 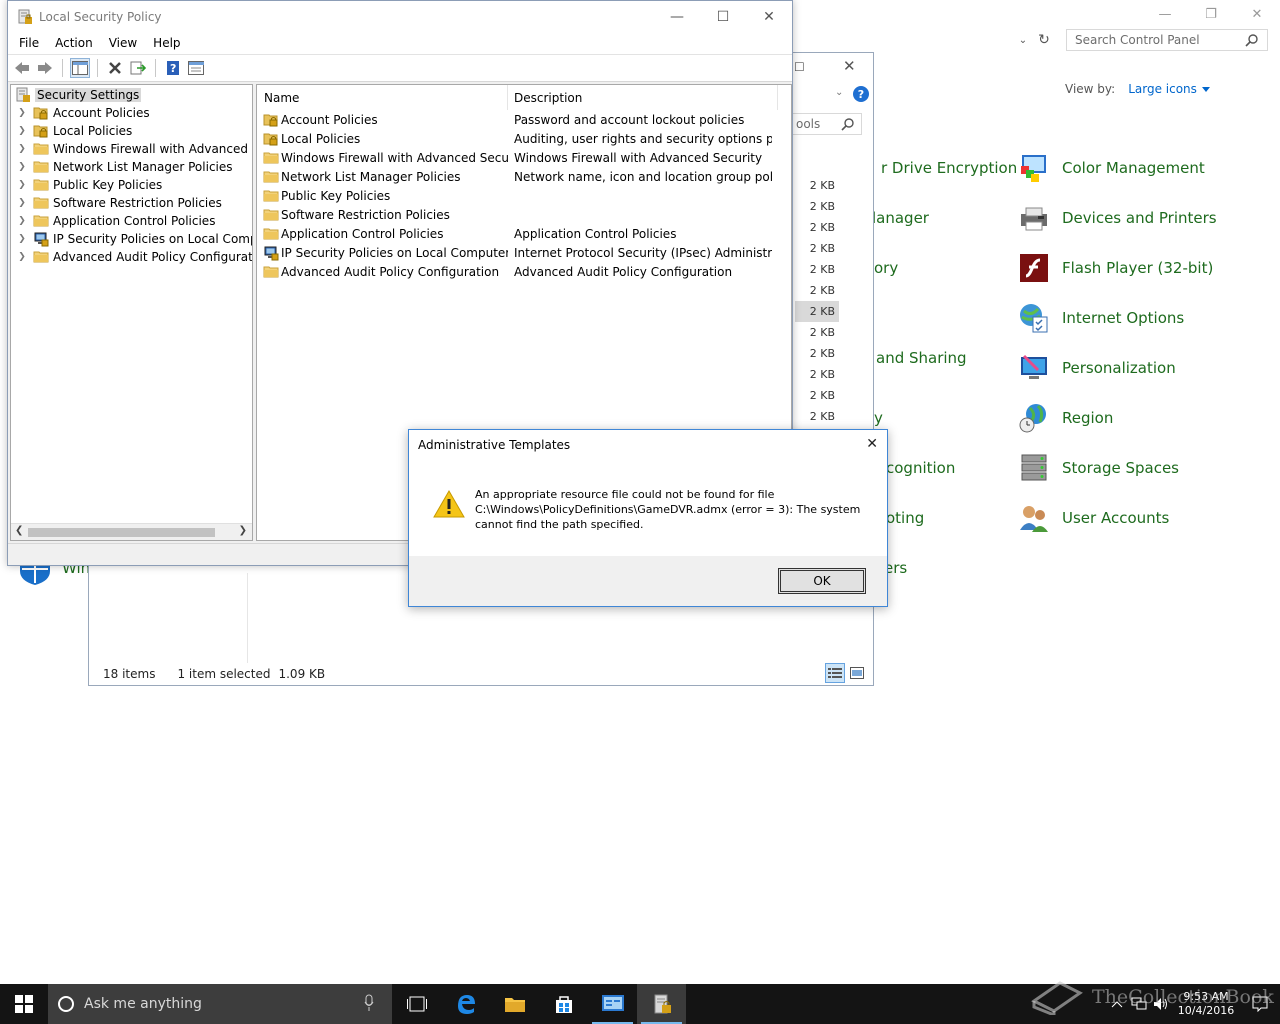 I want to click on task-view-button, so click(x=416, y=1004).